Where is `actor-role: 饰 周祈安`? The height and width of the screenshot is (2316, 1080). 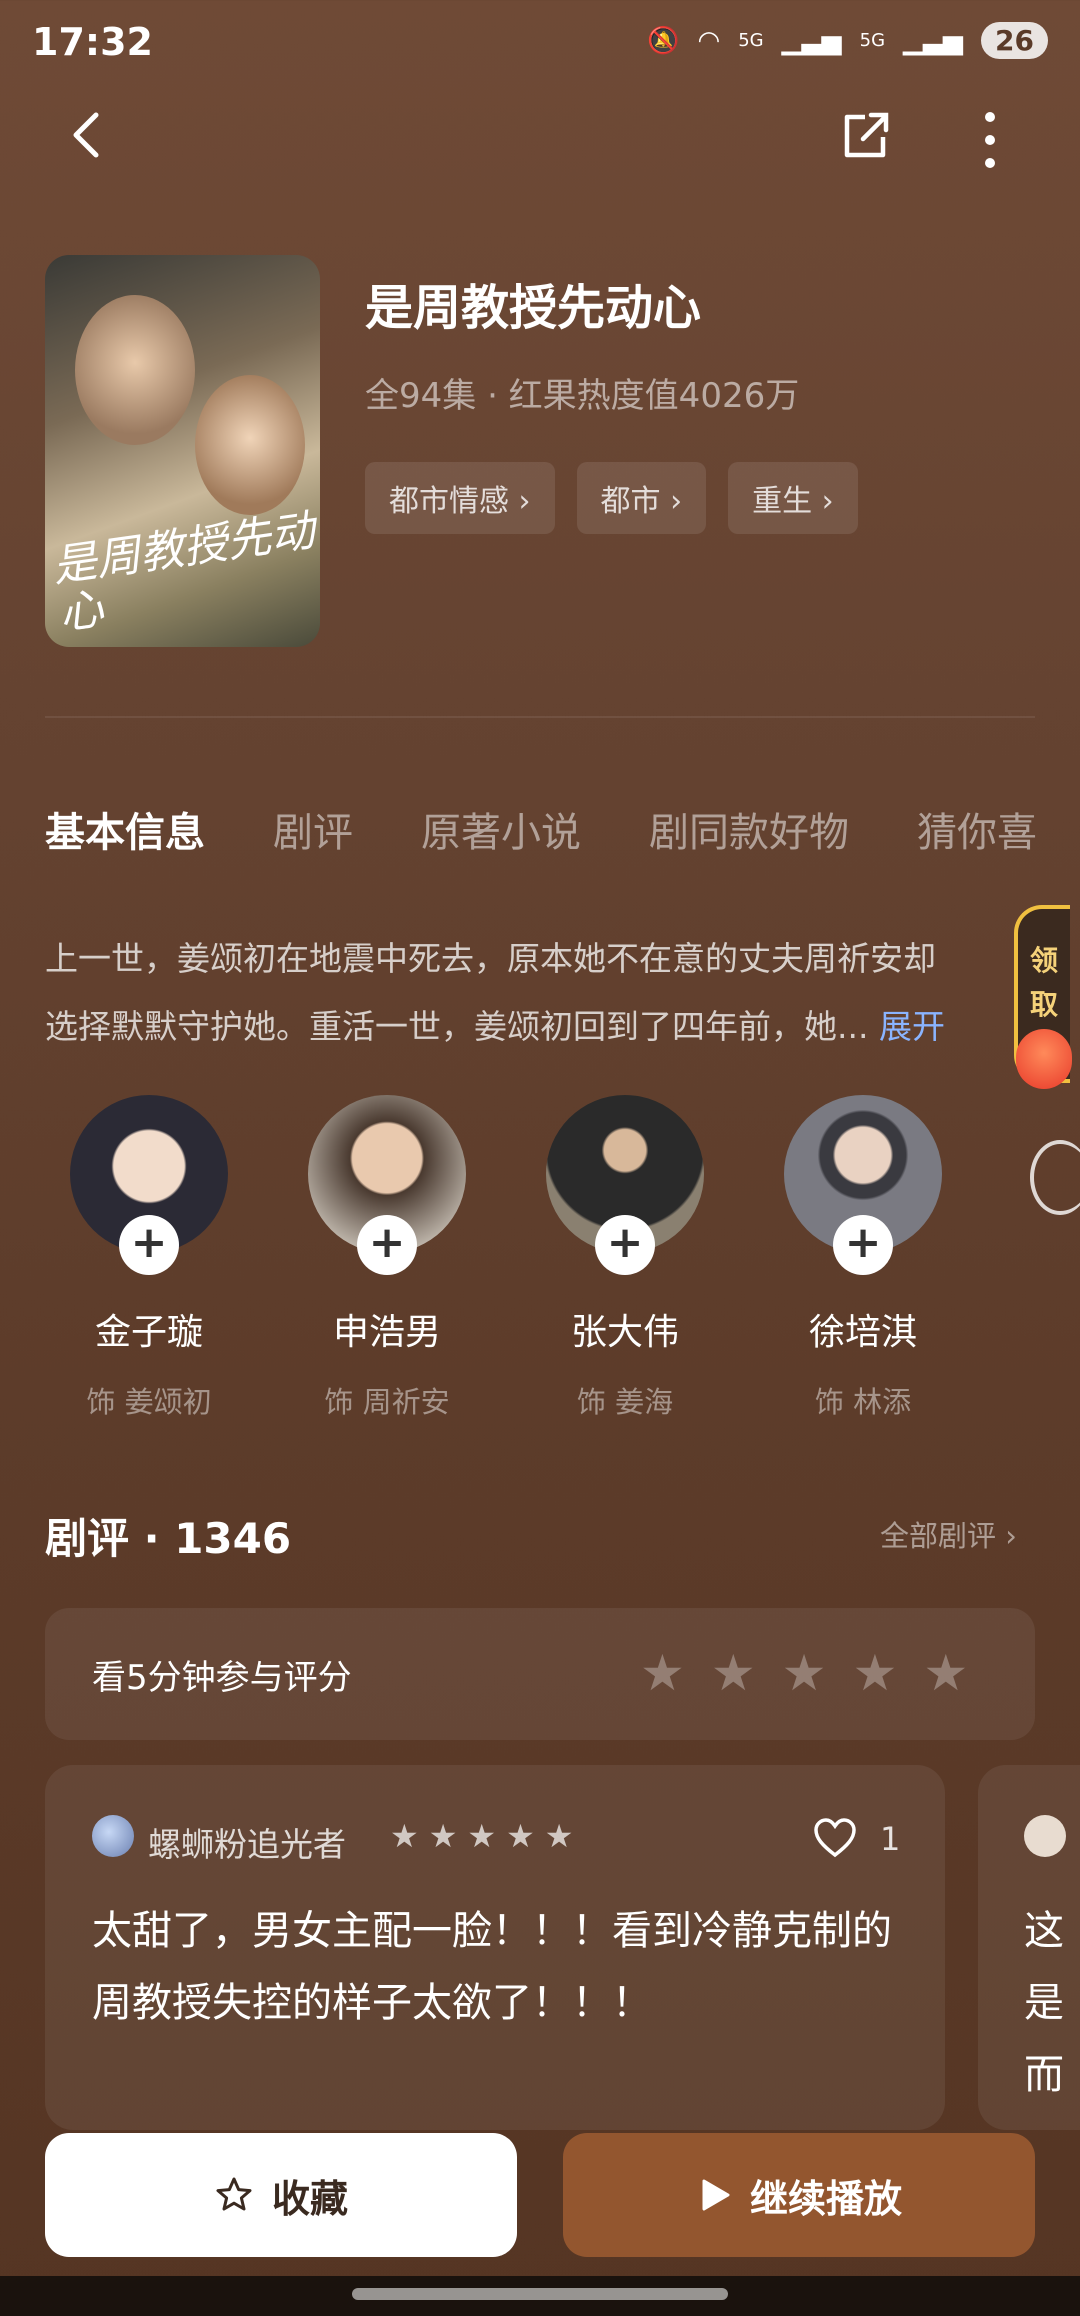
actor-role: 饰 周祈安 is located at coordinates (387, 1402).